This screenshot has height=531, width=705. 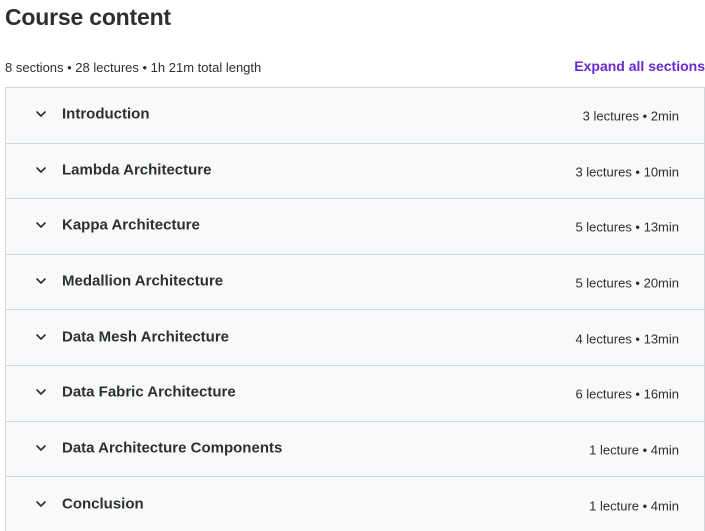 What do you see at coordinates (145, 337) in the screenshot?
I see `section-title: Data Mesh Architecture` at bounding box center [145, 337].